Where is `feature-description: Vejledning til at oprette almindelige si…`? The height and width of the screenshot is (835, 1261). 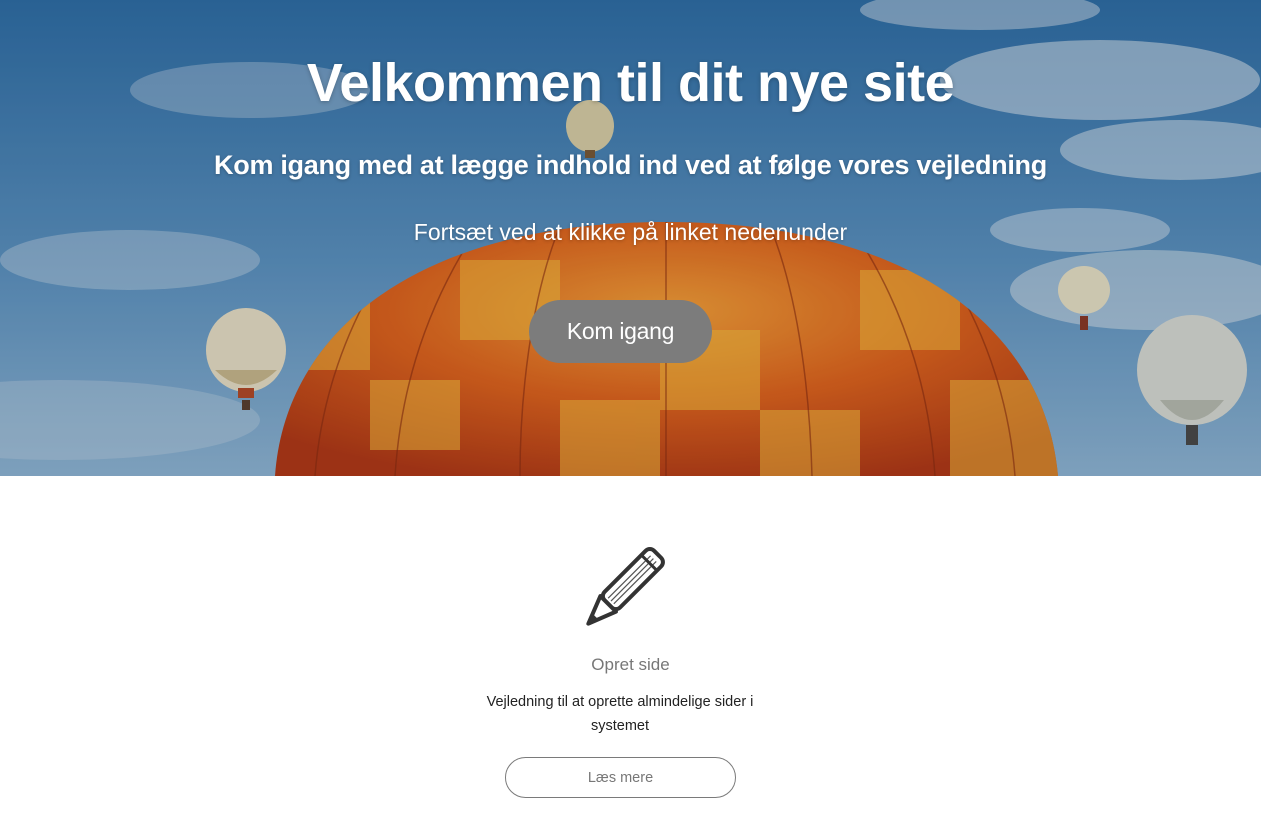
feature-description: Vejledning til at oprette almindelige si… is located at coordinates (620, 714).